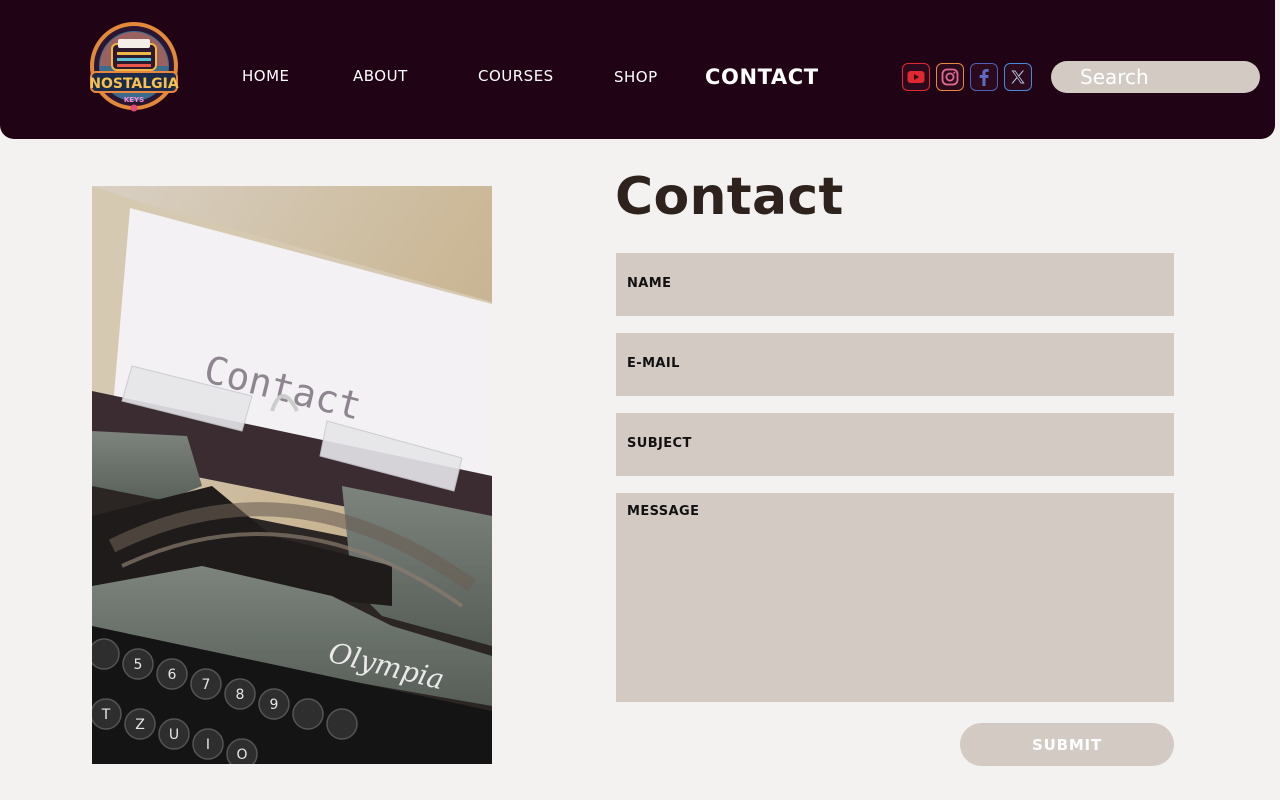  I want to click on page-title: Contact, so click(729, 197).